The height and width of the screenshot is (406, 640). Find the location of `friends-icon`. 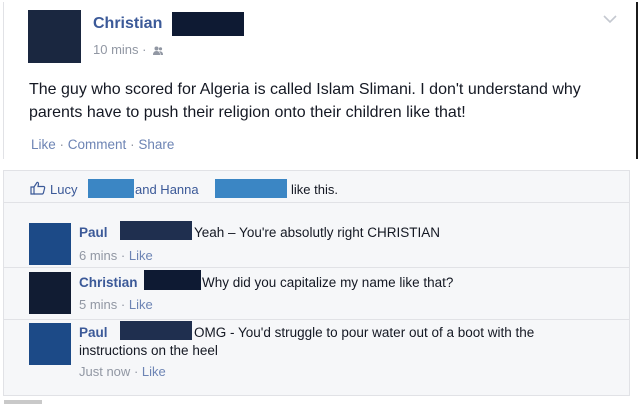

friends-icon is located at coordinates (158, 51).